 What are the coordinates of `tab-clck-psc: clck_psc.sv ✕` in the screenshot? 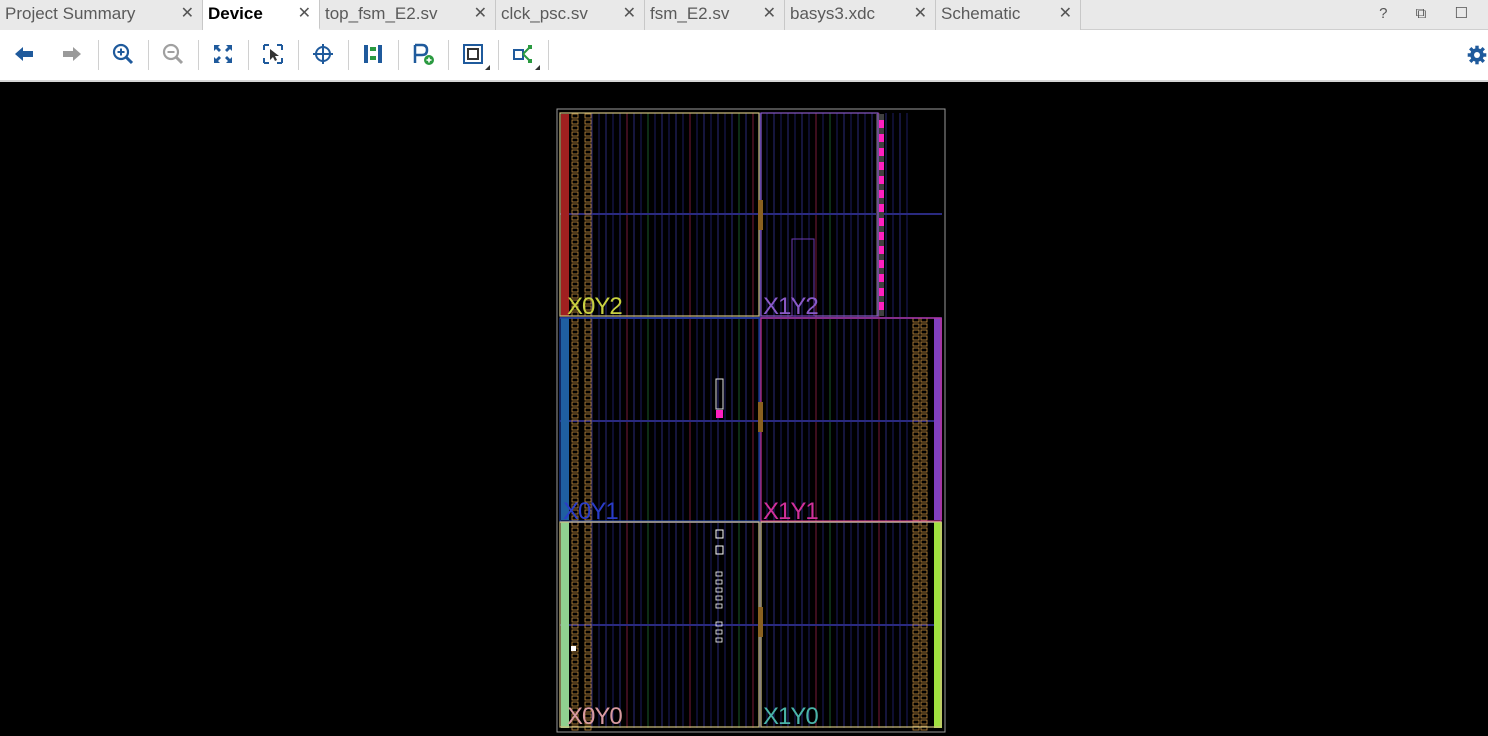 It's located at (570, 15).